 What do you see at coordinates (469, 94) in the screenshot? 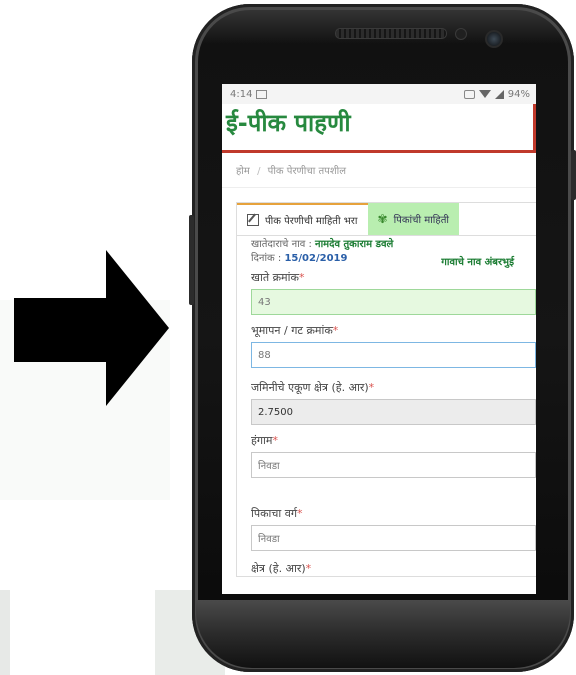
I see `vibrate-icon` at bounding box center [469, 94].